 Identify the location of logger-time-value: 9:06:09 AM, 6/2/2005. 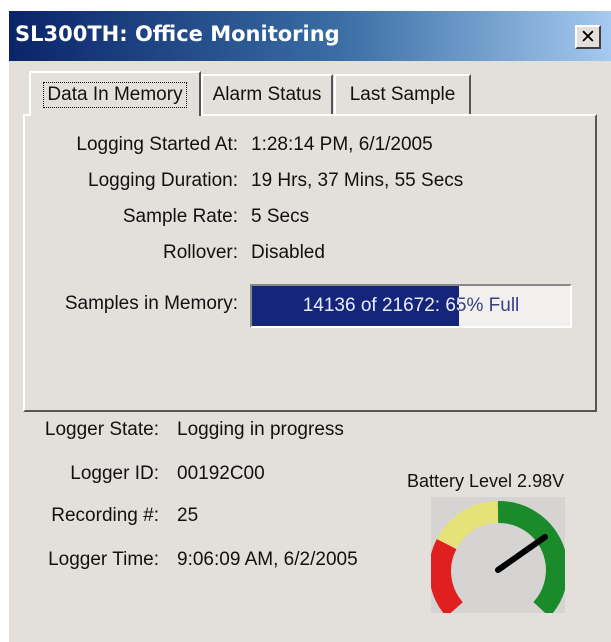
(267, 559).